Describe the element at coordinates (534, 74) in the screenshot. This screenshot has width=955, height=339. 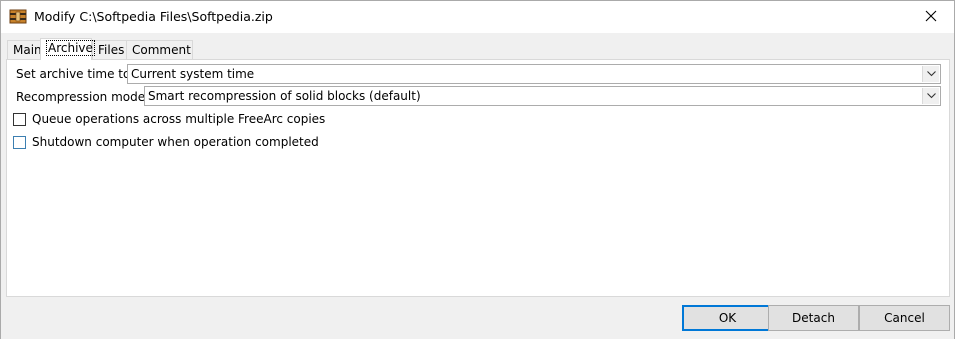
I see `archive-time-select: Current system time` at that location.